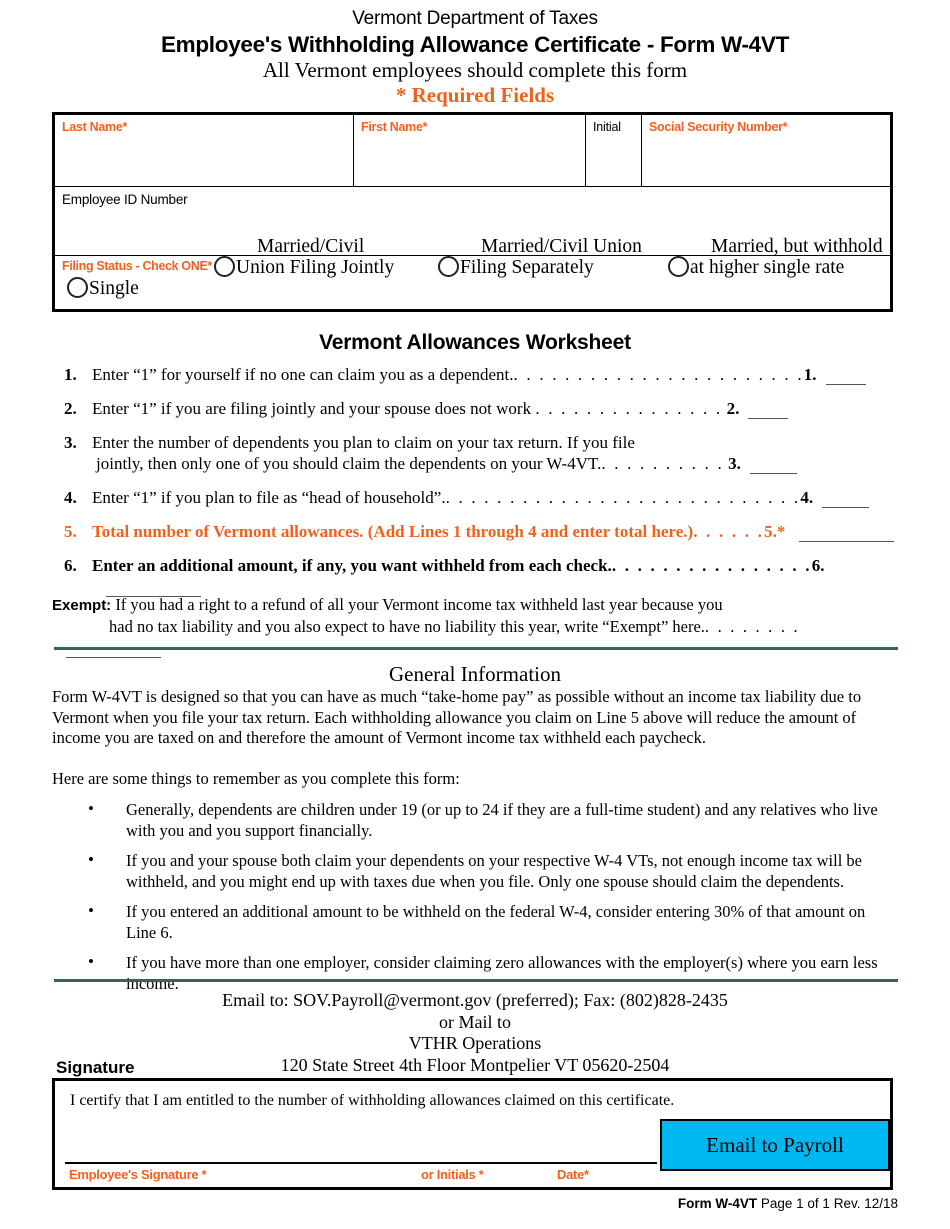  Describe the element at coordinates (469, 150) in the screenshot. I see `first-name-field: First Name*` at that location.